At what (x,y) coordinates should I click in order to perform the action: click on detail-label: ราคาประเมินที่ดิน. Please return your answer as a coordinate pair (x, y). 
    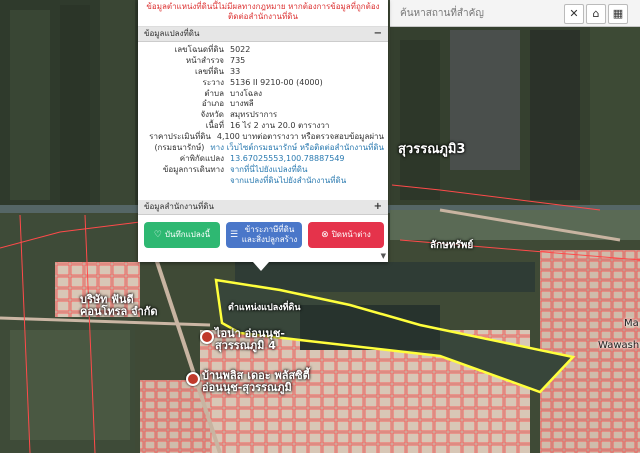
    Looking at the image, I should click on (180, 137).